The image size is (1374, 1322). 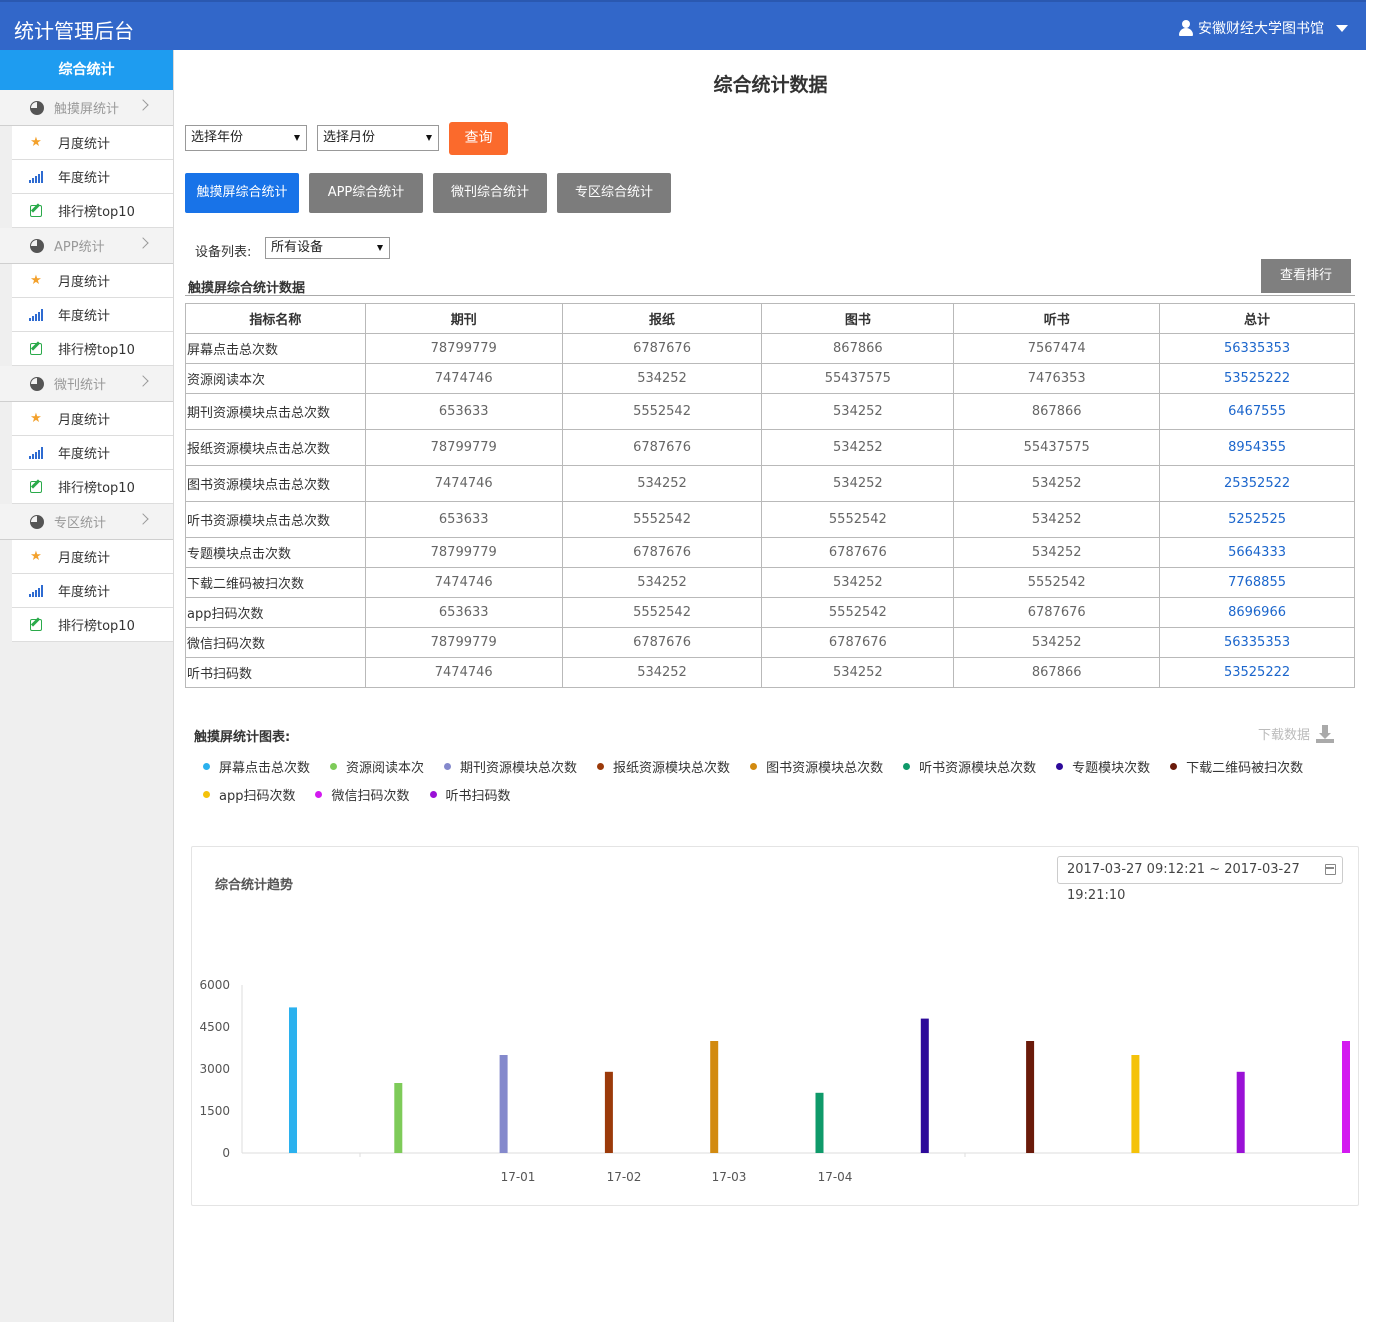 I want to click on total-link: 5664333, so click(x=1257, y=552).